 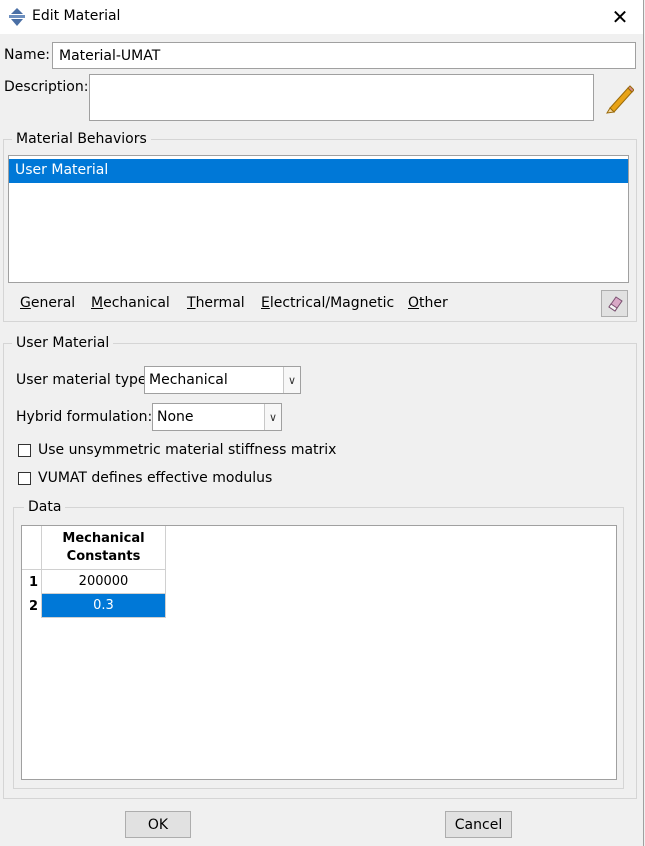 I want to click on menu-electrical-magnetic: Electrical/Magnetic, so click(x=327, y=303).